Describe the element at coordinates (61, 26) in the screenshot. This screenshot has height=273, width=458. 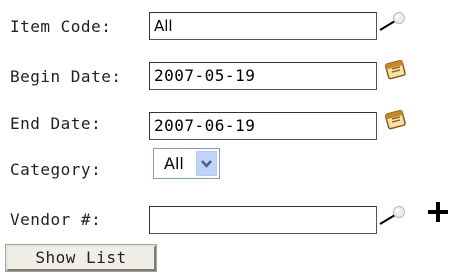
I see `item-code-label: Item Code:` at that location.